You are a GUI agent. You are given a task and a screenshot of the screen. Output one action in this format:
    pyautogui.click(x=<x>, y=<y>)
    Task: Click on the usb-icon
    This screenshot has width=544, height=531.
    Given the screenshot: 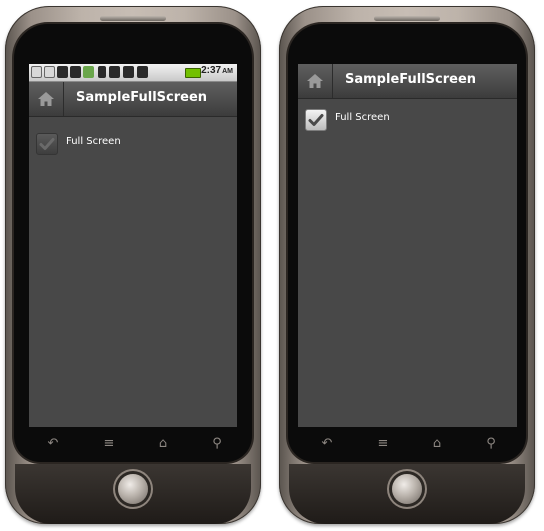 What is the action you would take?
    pyautogui.click(x=62, y=72)
    